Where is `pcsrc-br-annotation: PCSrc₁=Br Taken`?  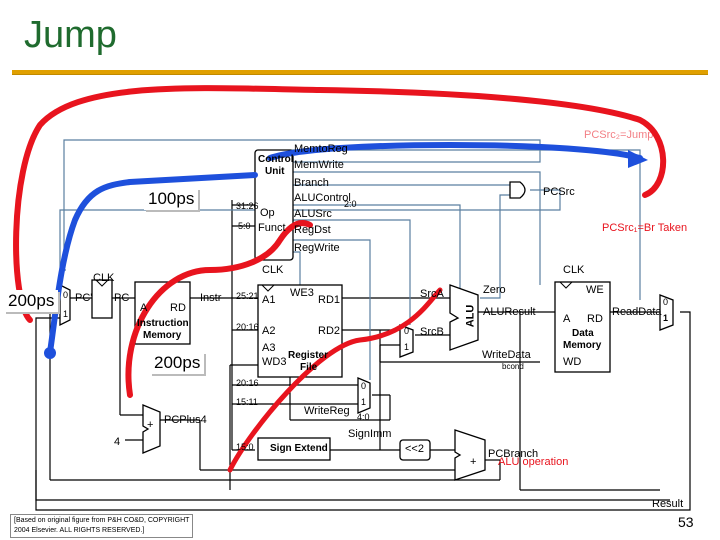 pcsrc-br-annotation: PCSrc₁=Br Taken is located at coordinates (645, 228).